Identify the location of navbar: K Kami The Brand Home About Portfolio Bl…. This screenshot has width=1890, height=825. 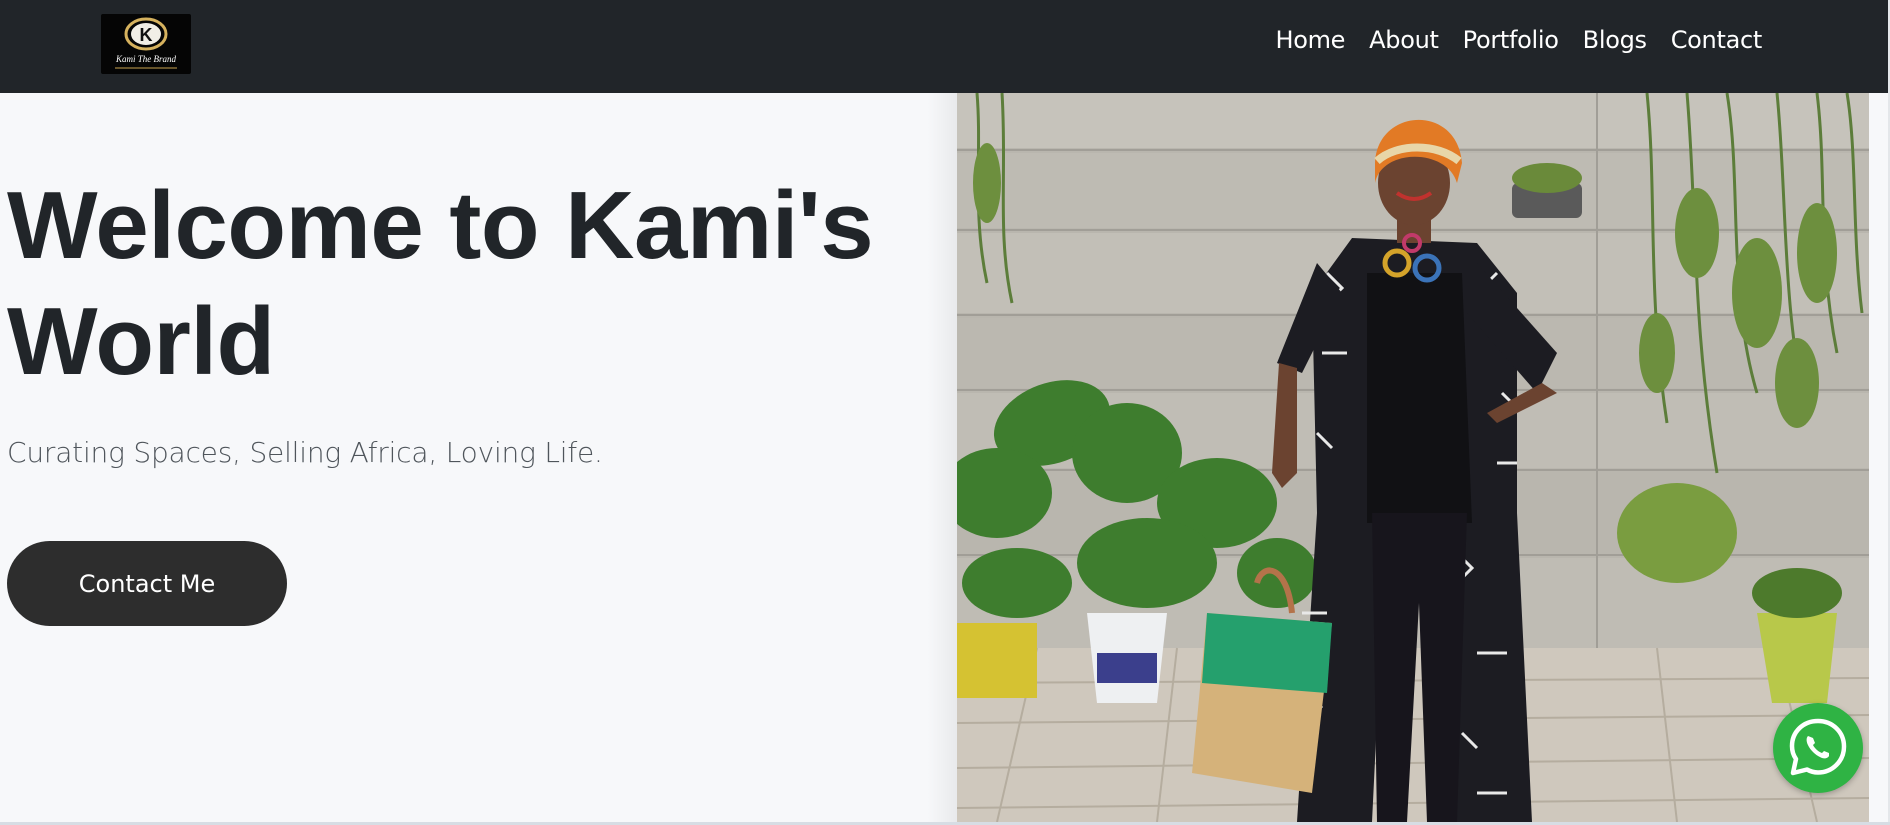
(944, 46).